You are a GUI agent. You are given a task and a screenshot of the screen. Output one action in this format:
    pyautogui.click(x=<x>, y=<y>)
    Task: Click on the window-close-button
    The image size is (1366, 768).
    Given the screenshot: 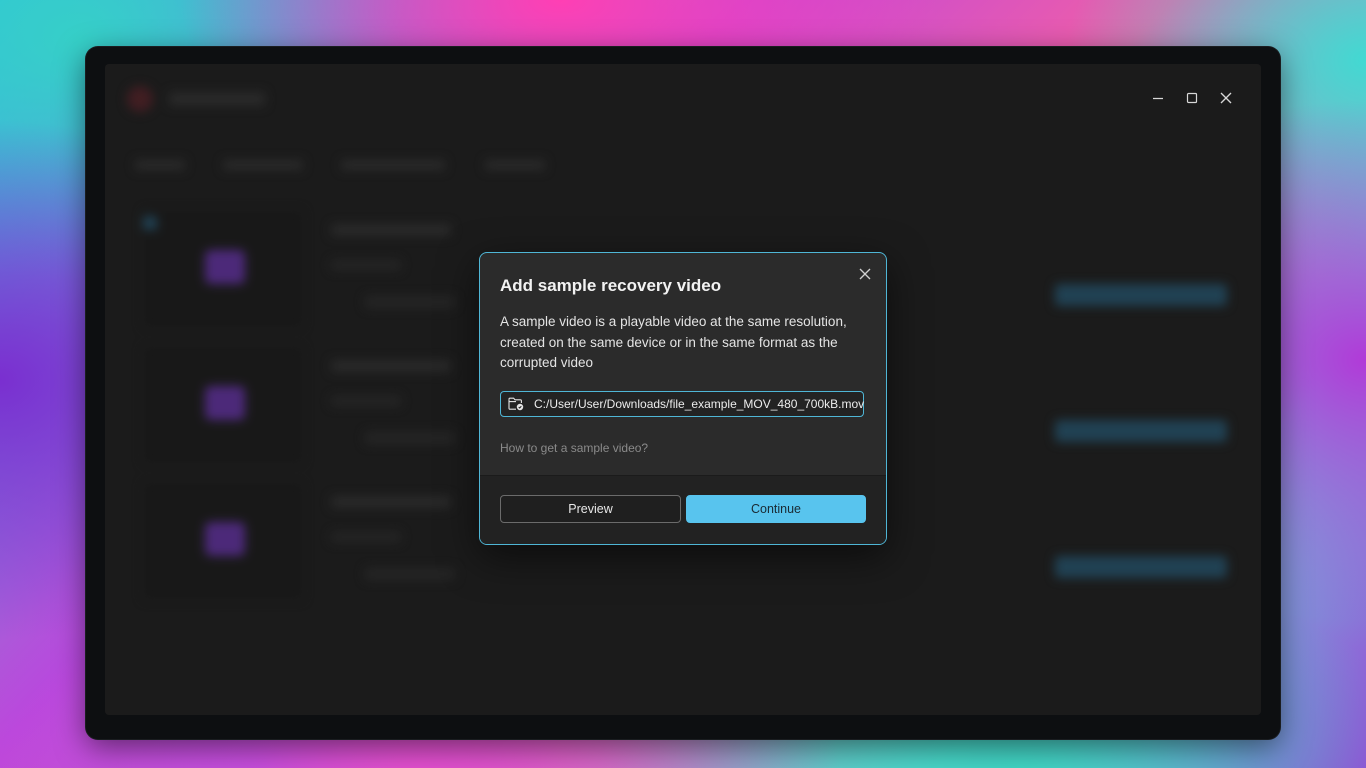 What is the action you would take?
    pyautogui.click(x=1226, y=98)
    